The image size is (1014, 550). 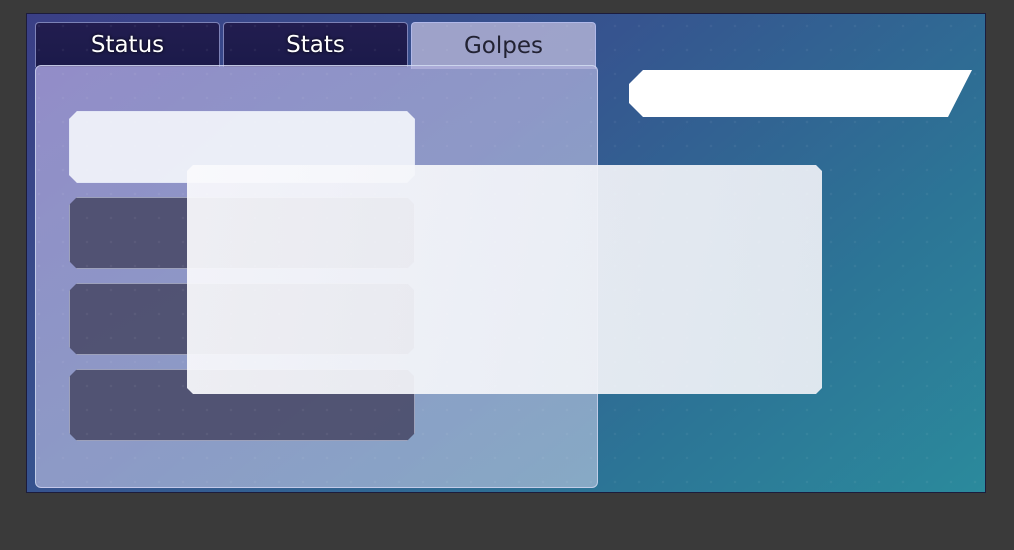 I want to click on tab-stats: Stats, so click(x=315, y=44).